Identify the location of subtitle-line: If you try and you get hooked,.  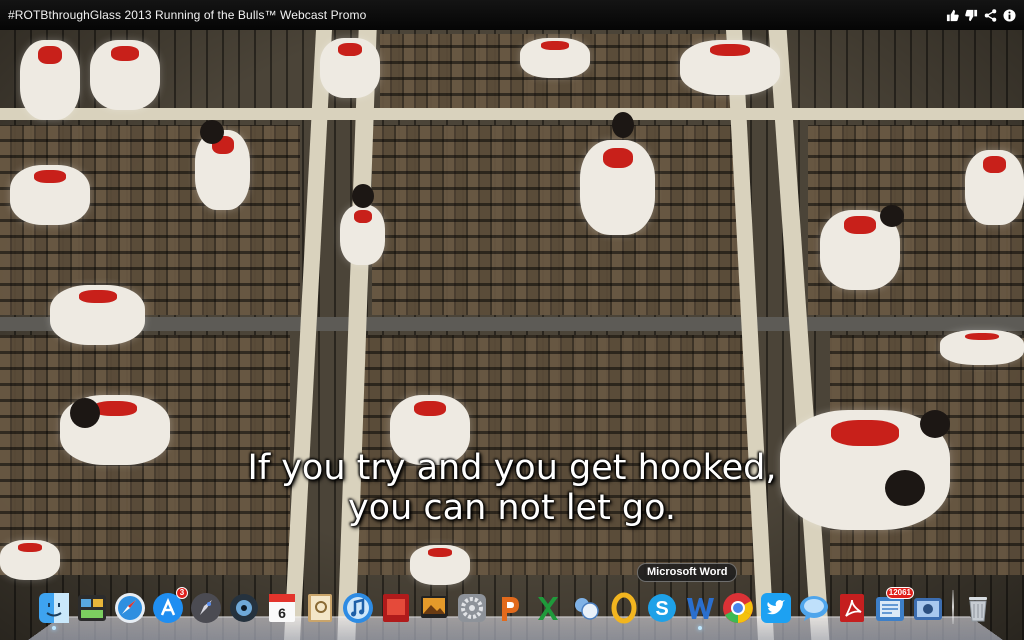
(512, 468).